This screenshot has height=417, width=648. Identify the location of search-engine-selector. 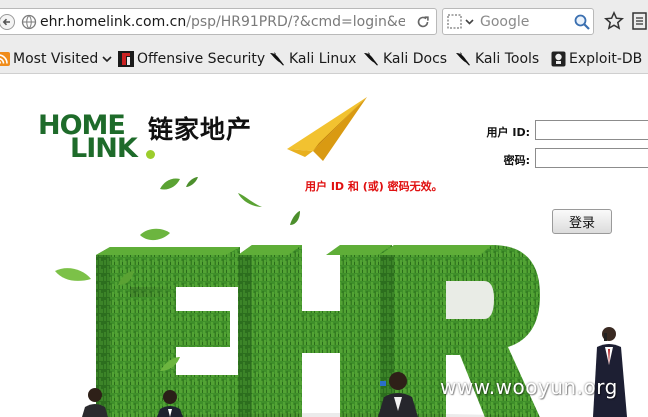
(462, 22).